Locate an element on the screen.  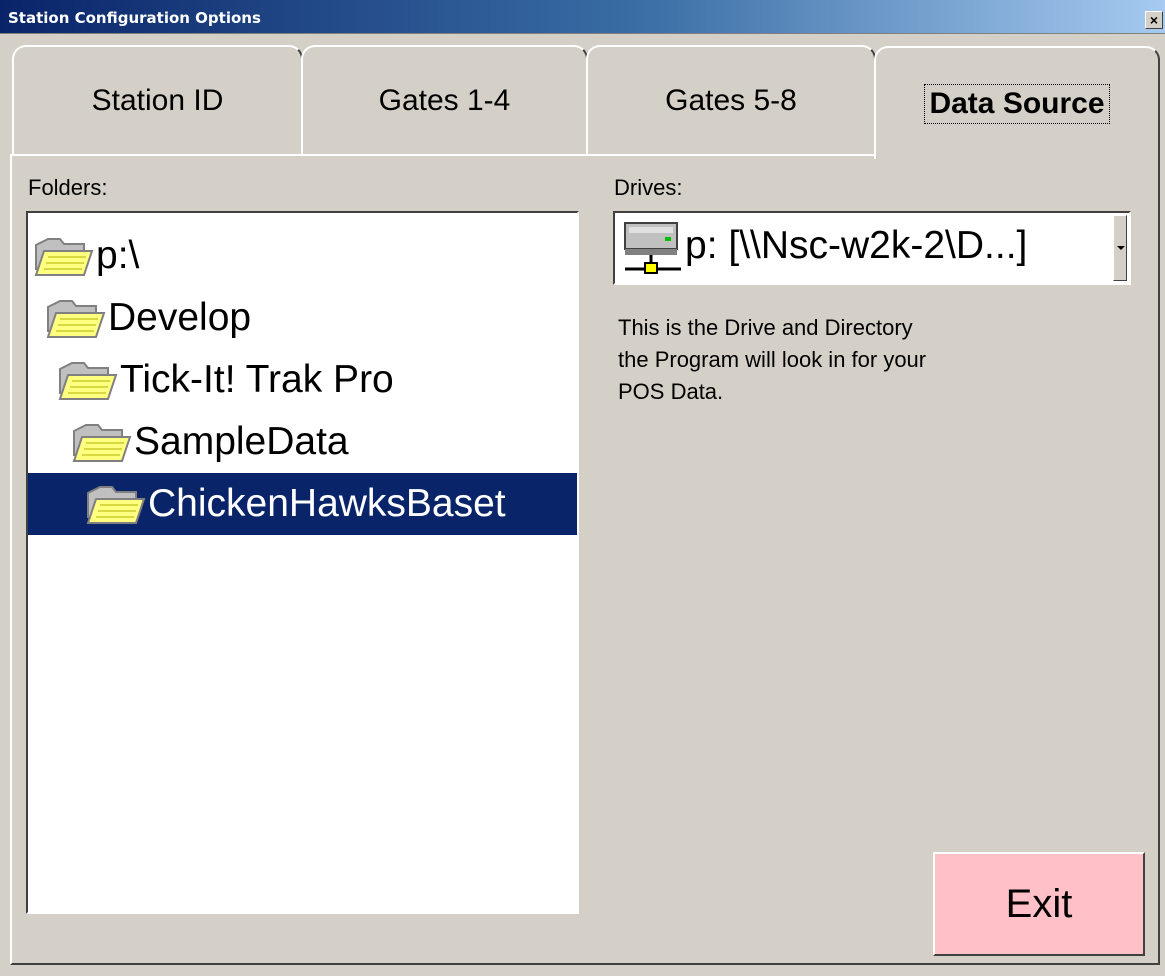
folder-item-chickenhawks: ChickenHawksBaset is located at coordinates (302, 504).